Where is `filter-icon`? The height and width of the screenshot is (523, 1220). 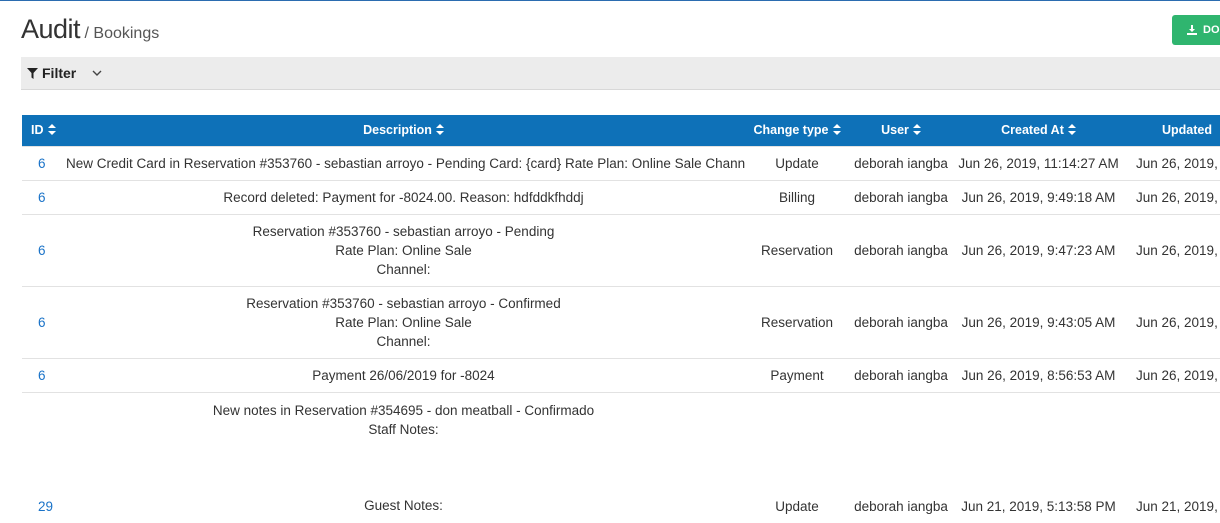
filter-icon is located at coordinates (32, 73).